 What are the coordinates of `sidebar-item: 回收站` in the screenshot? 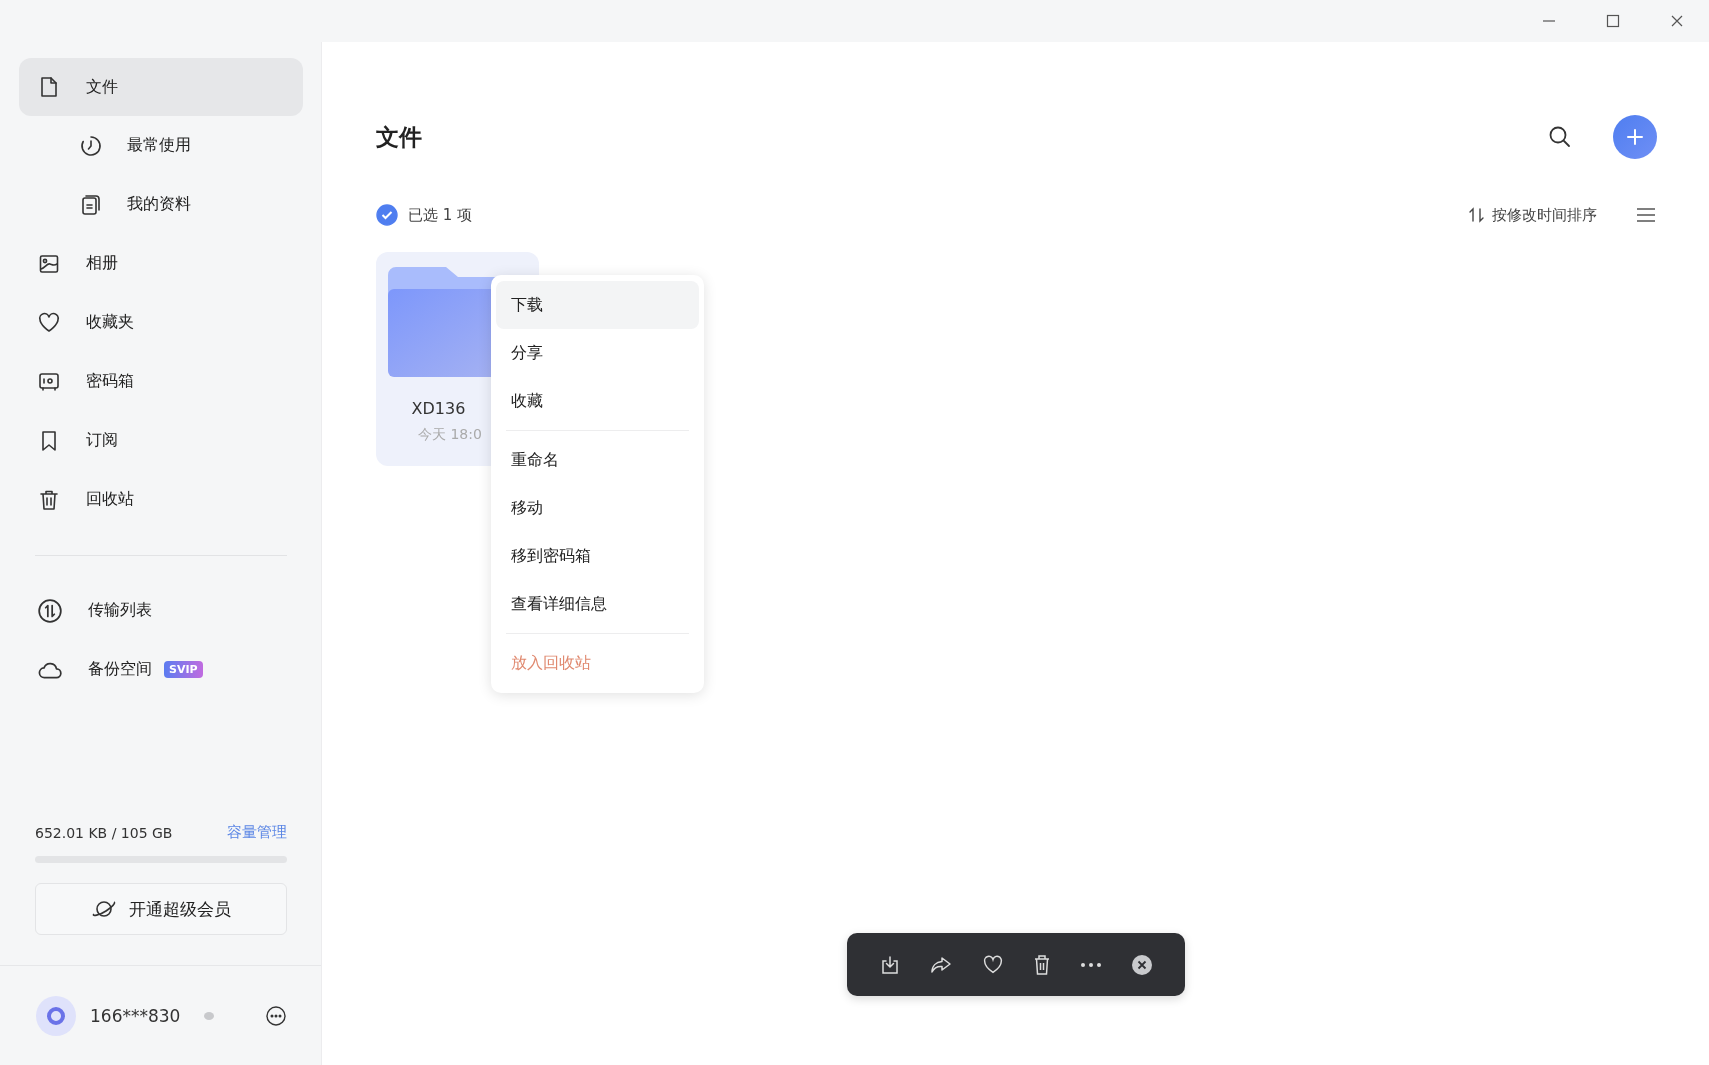 It's located at (161, 499).